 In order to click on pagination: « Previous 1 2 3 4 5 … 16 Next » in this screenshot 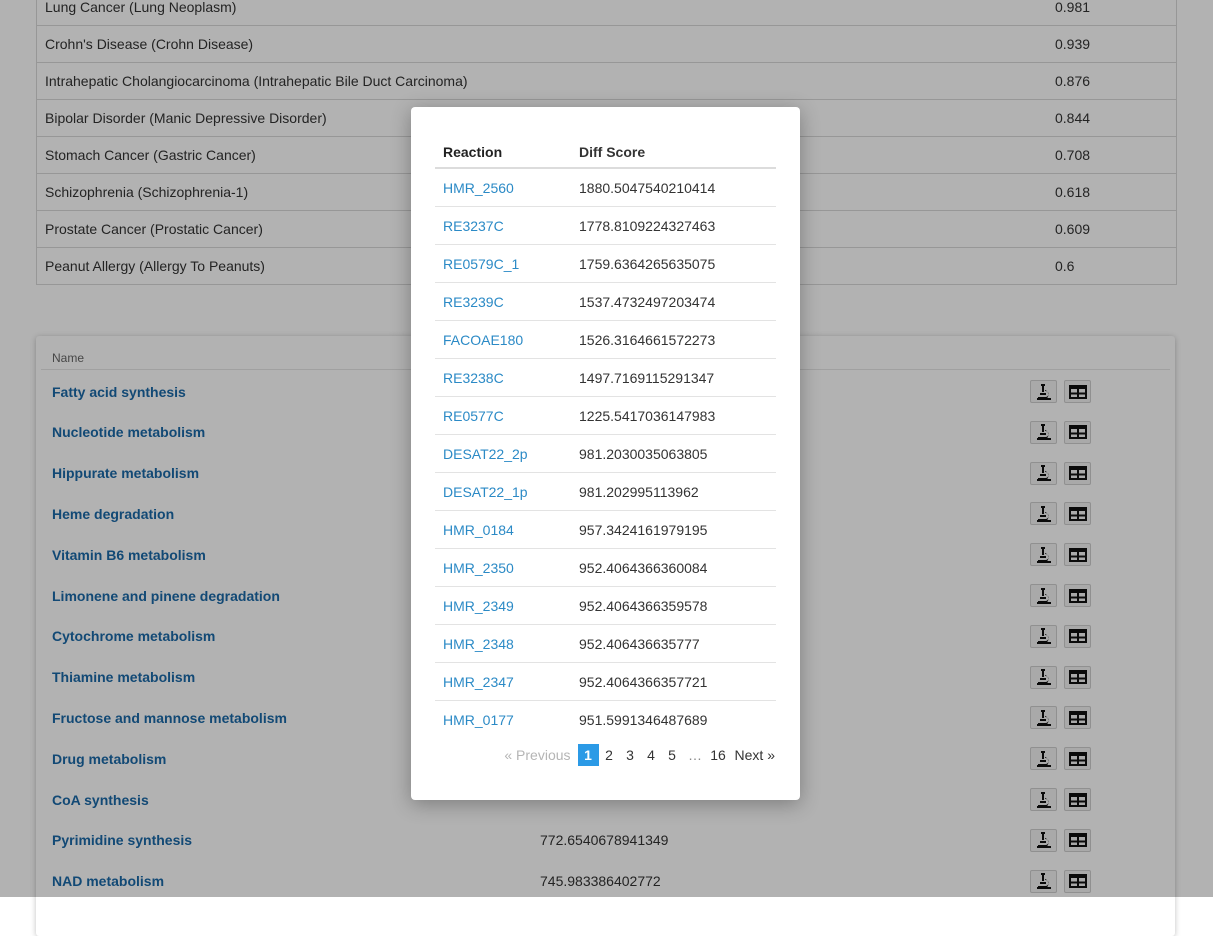, I will do `click(639, 755)`.